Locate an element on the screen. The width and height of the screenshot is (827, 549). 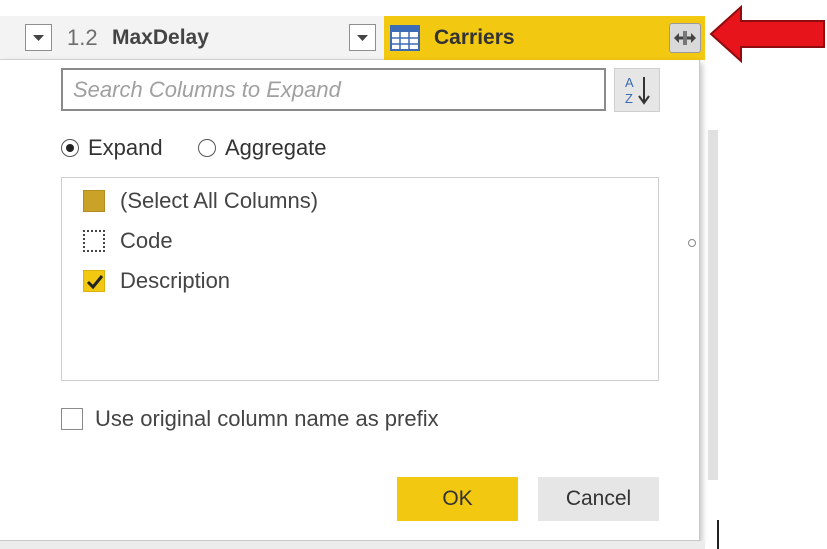
expand-column-button is located at coordinates (685, 38).